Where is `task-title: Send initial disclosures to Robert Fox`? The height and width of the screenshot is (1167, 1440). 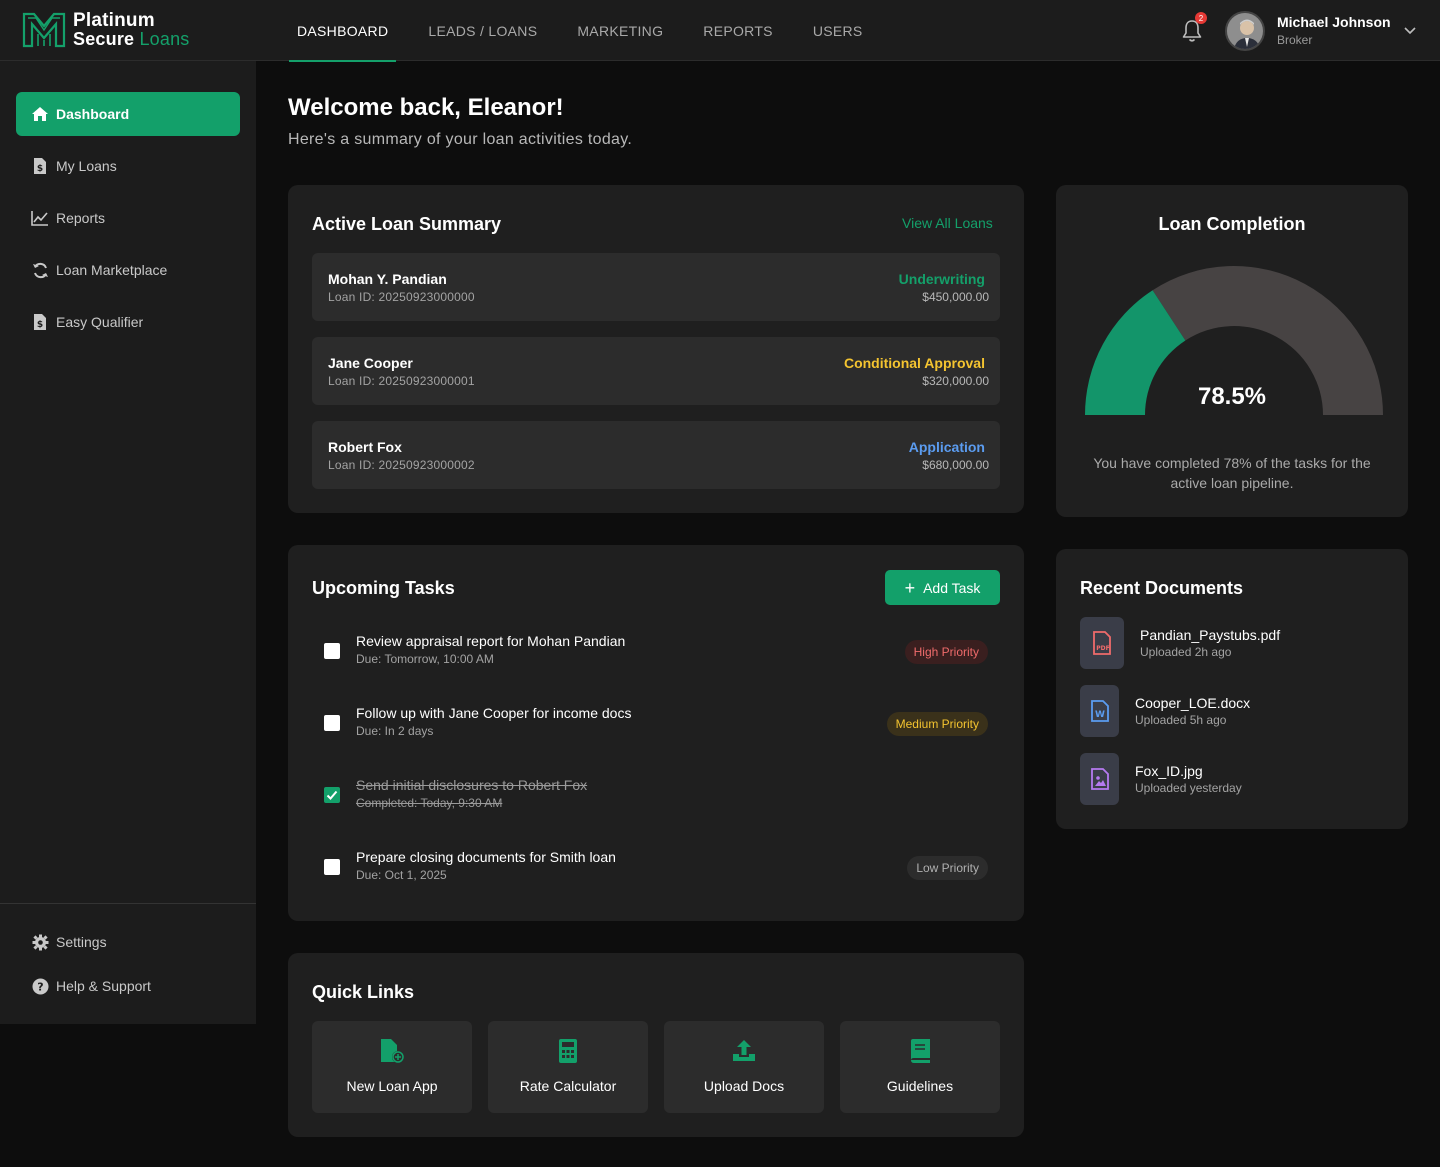 task-title: Send initial disclosures to Robert Fox is located at coordinates (472, 785).